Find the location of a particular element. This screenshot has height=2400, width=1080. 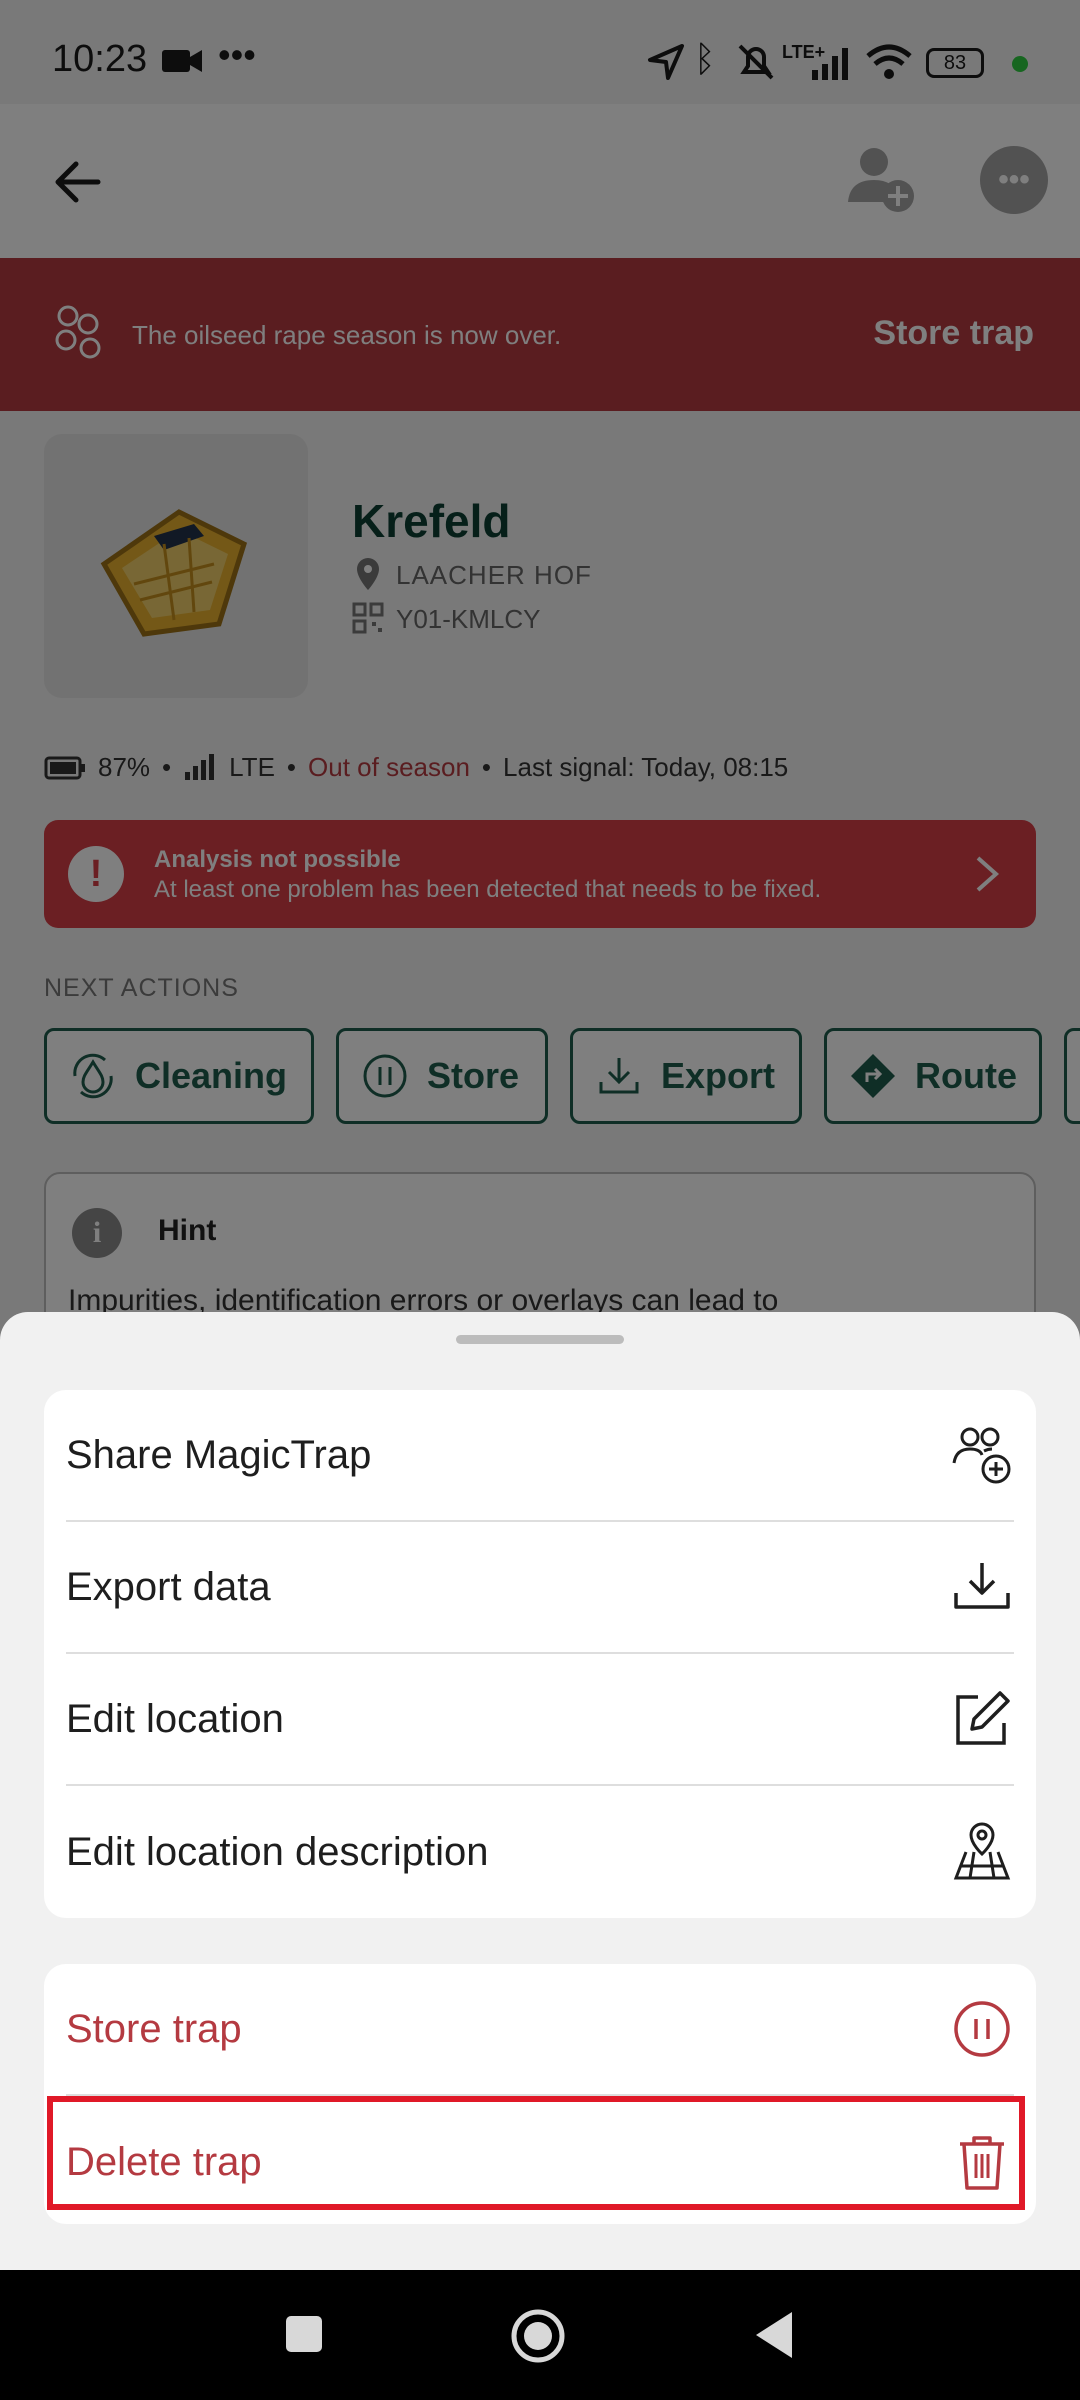

map-pin-icon is located at coordinates (982, 1851).